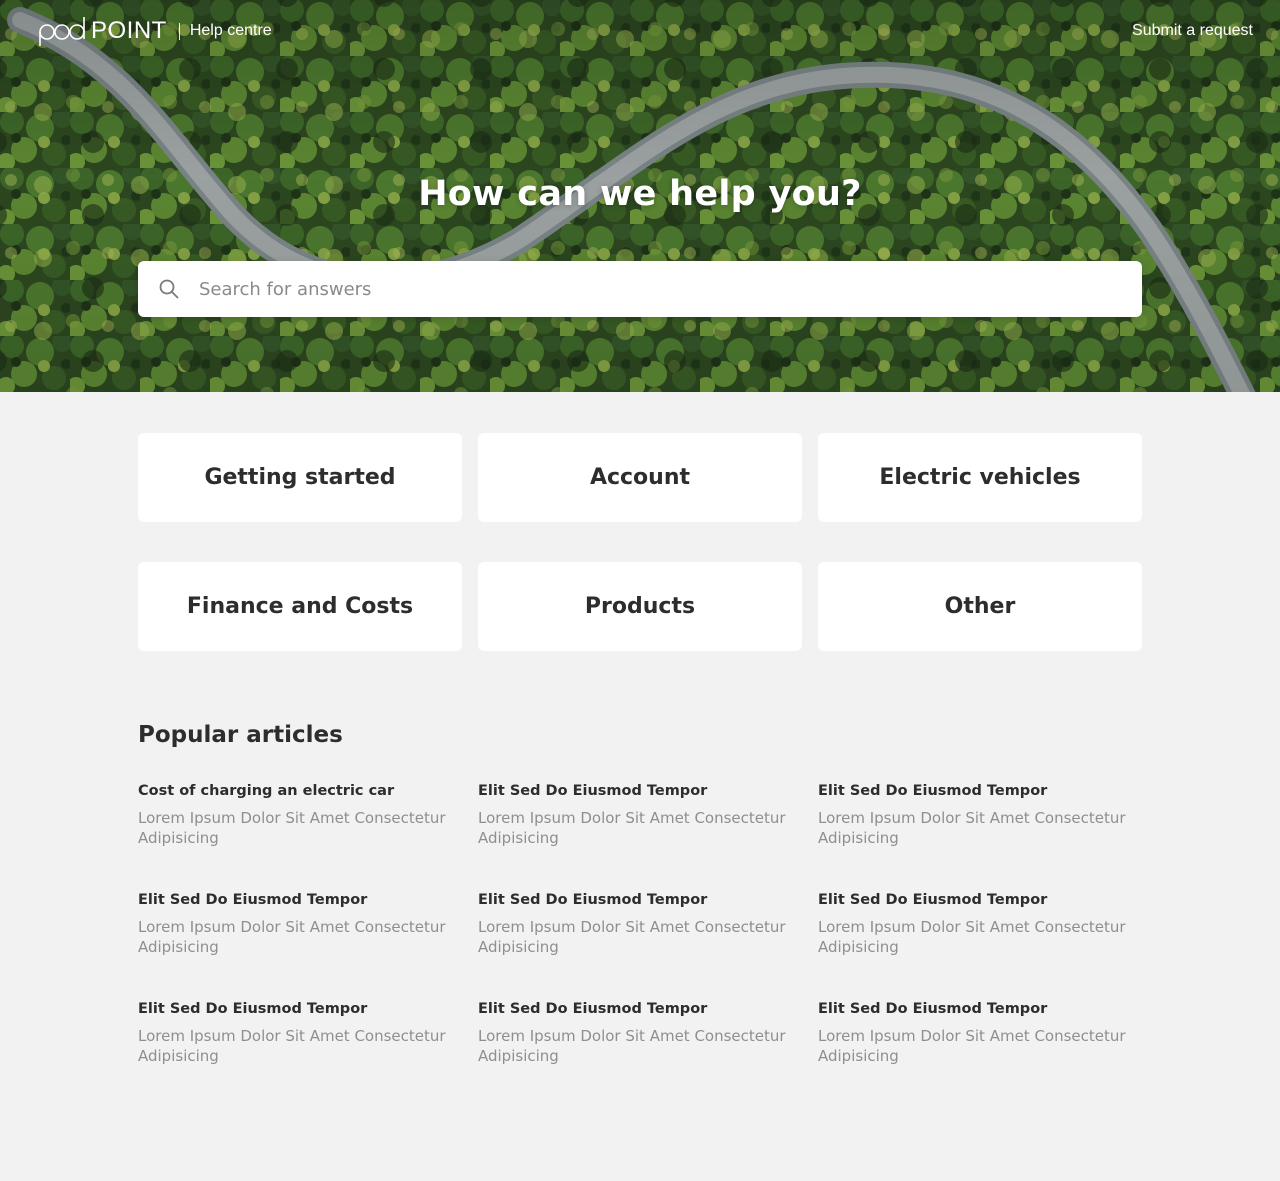 The height and width of the screenshot is (1181, 1280). I want to click on help-centre-link: Help centre, so click(231, 31).